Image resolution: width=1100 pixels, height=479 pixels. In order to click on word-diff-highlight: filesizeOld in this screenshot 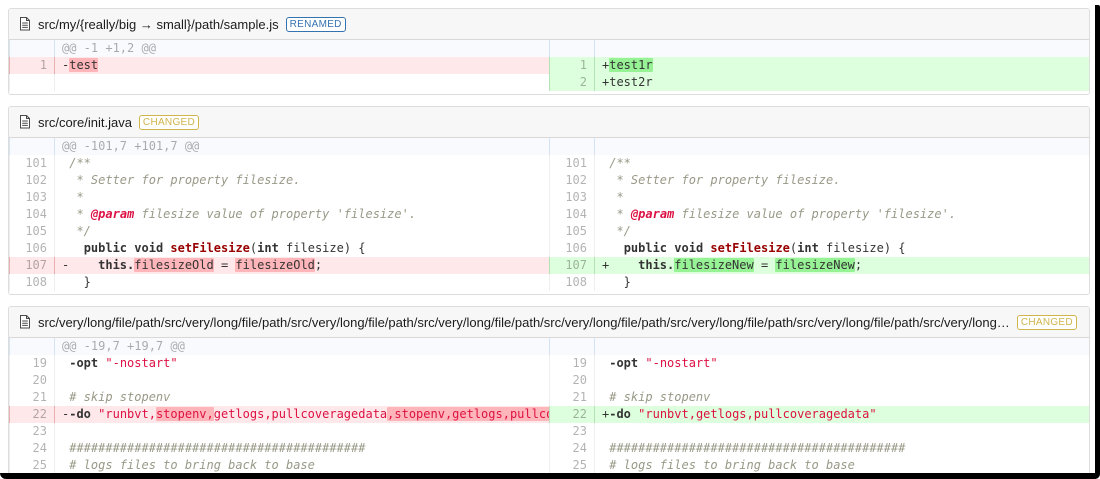, I will do `click(275, 265)`.